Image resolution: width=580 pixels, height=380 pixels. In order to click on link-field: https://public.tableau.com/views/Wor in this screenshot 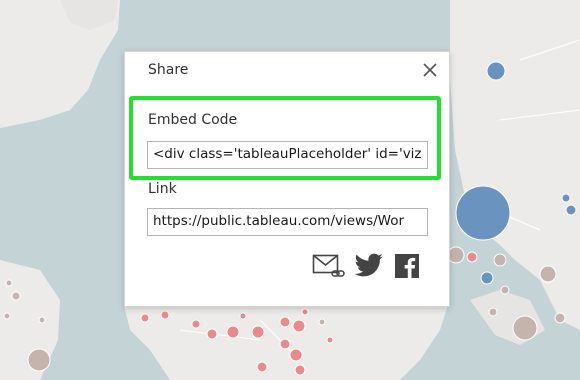, I will do `click(287, 222)`.